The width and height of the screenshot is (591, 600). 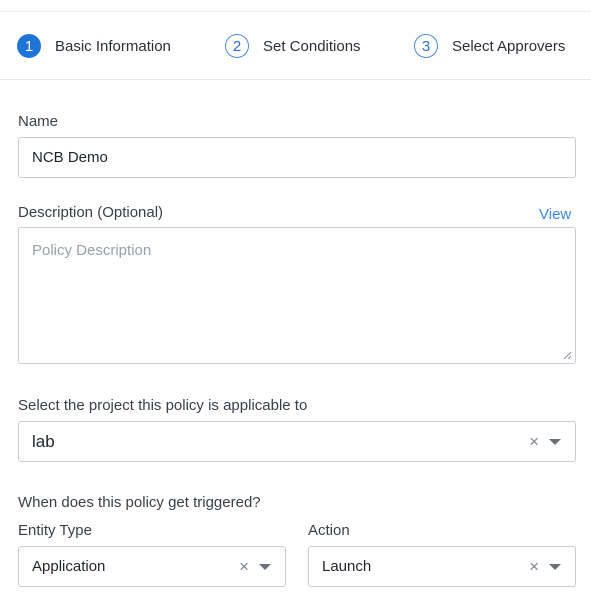 What do you see at coordinates (237, 46) in the screenshot?
I see `step-number-badge: 2` at bounding box center [237, 46].